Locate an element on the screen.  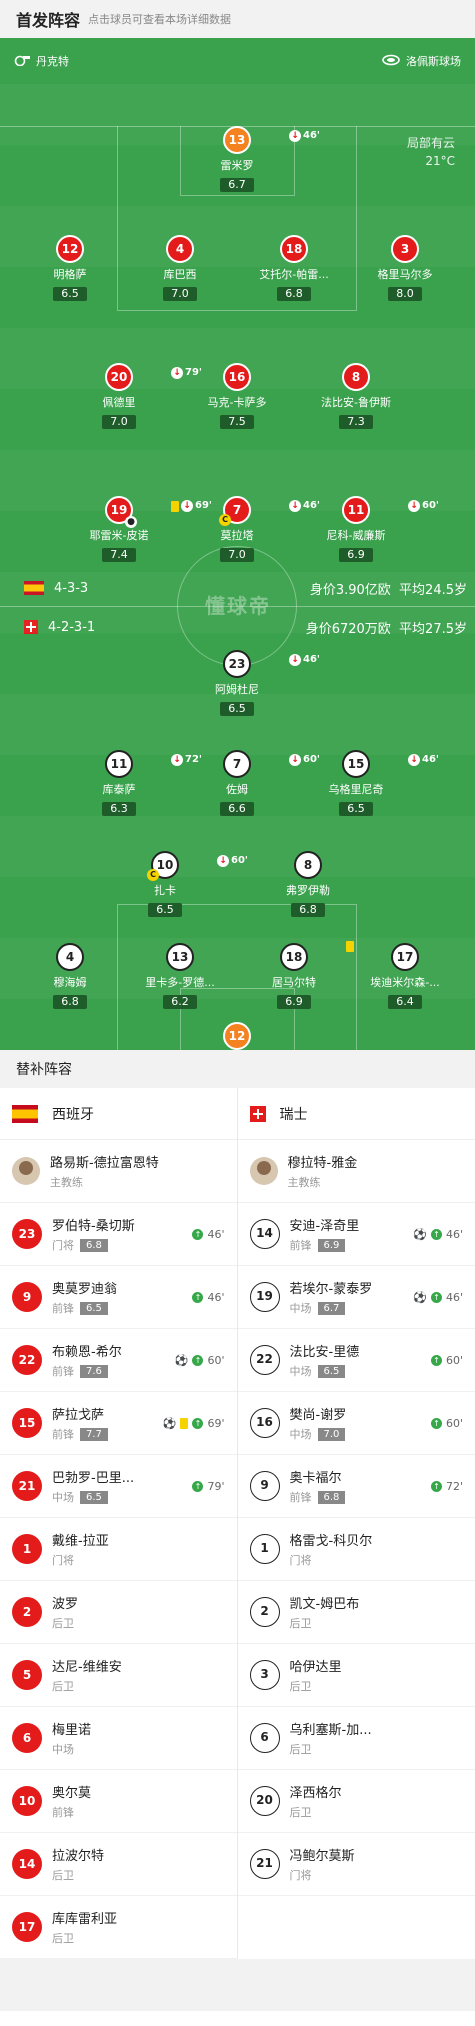
sub-player-row: 15 萨拉戈萨 前锋 7.7 ⚽ ↑ 69' is located at coordinates (118, 1423).